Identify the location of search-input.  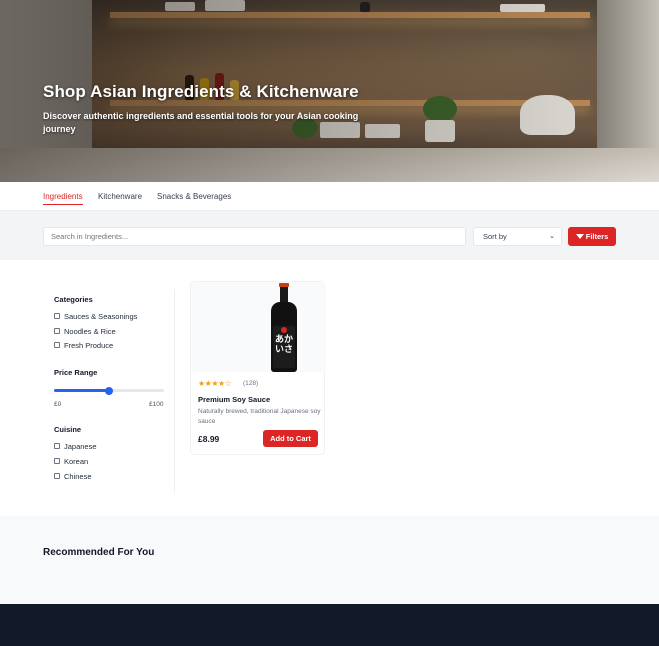
(254, 236).